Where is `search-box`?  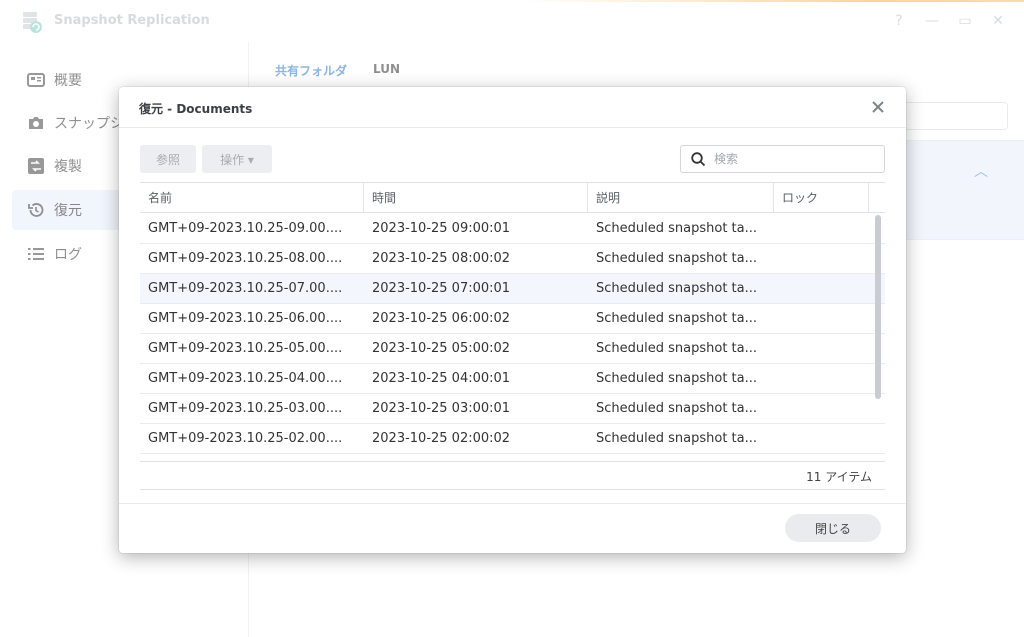 search-box is located at coordinates (782, 159).